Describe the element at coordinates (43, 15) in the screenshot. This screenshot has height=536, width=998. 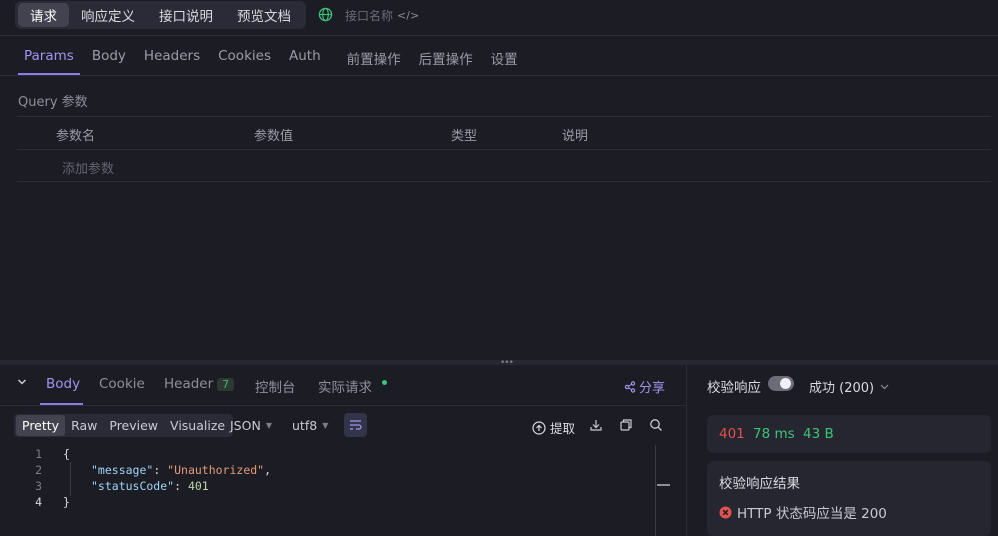
I see `tab-request: 请求` at that location.